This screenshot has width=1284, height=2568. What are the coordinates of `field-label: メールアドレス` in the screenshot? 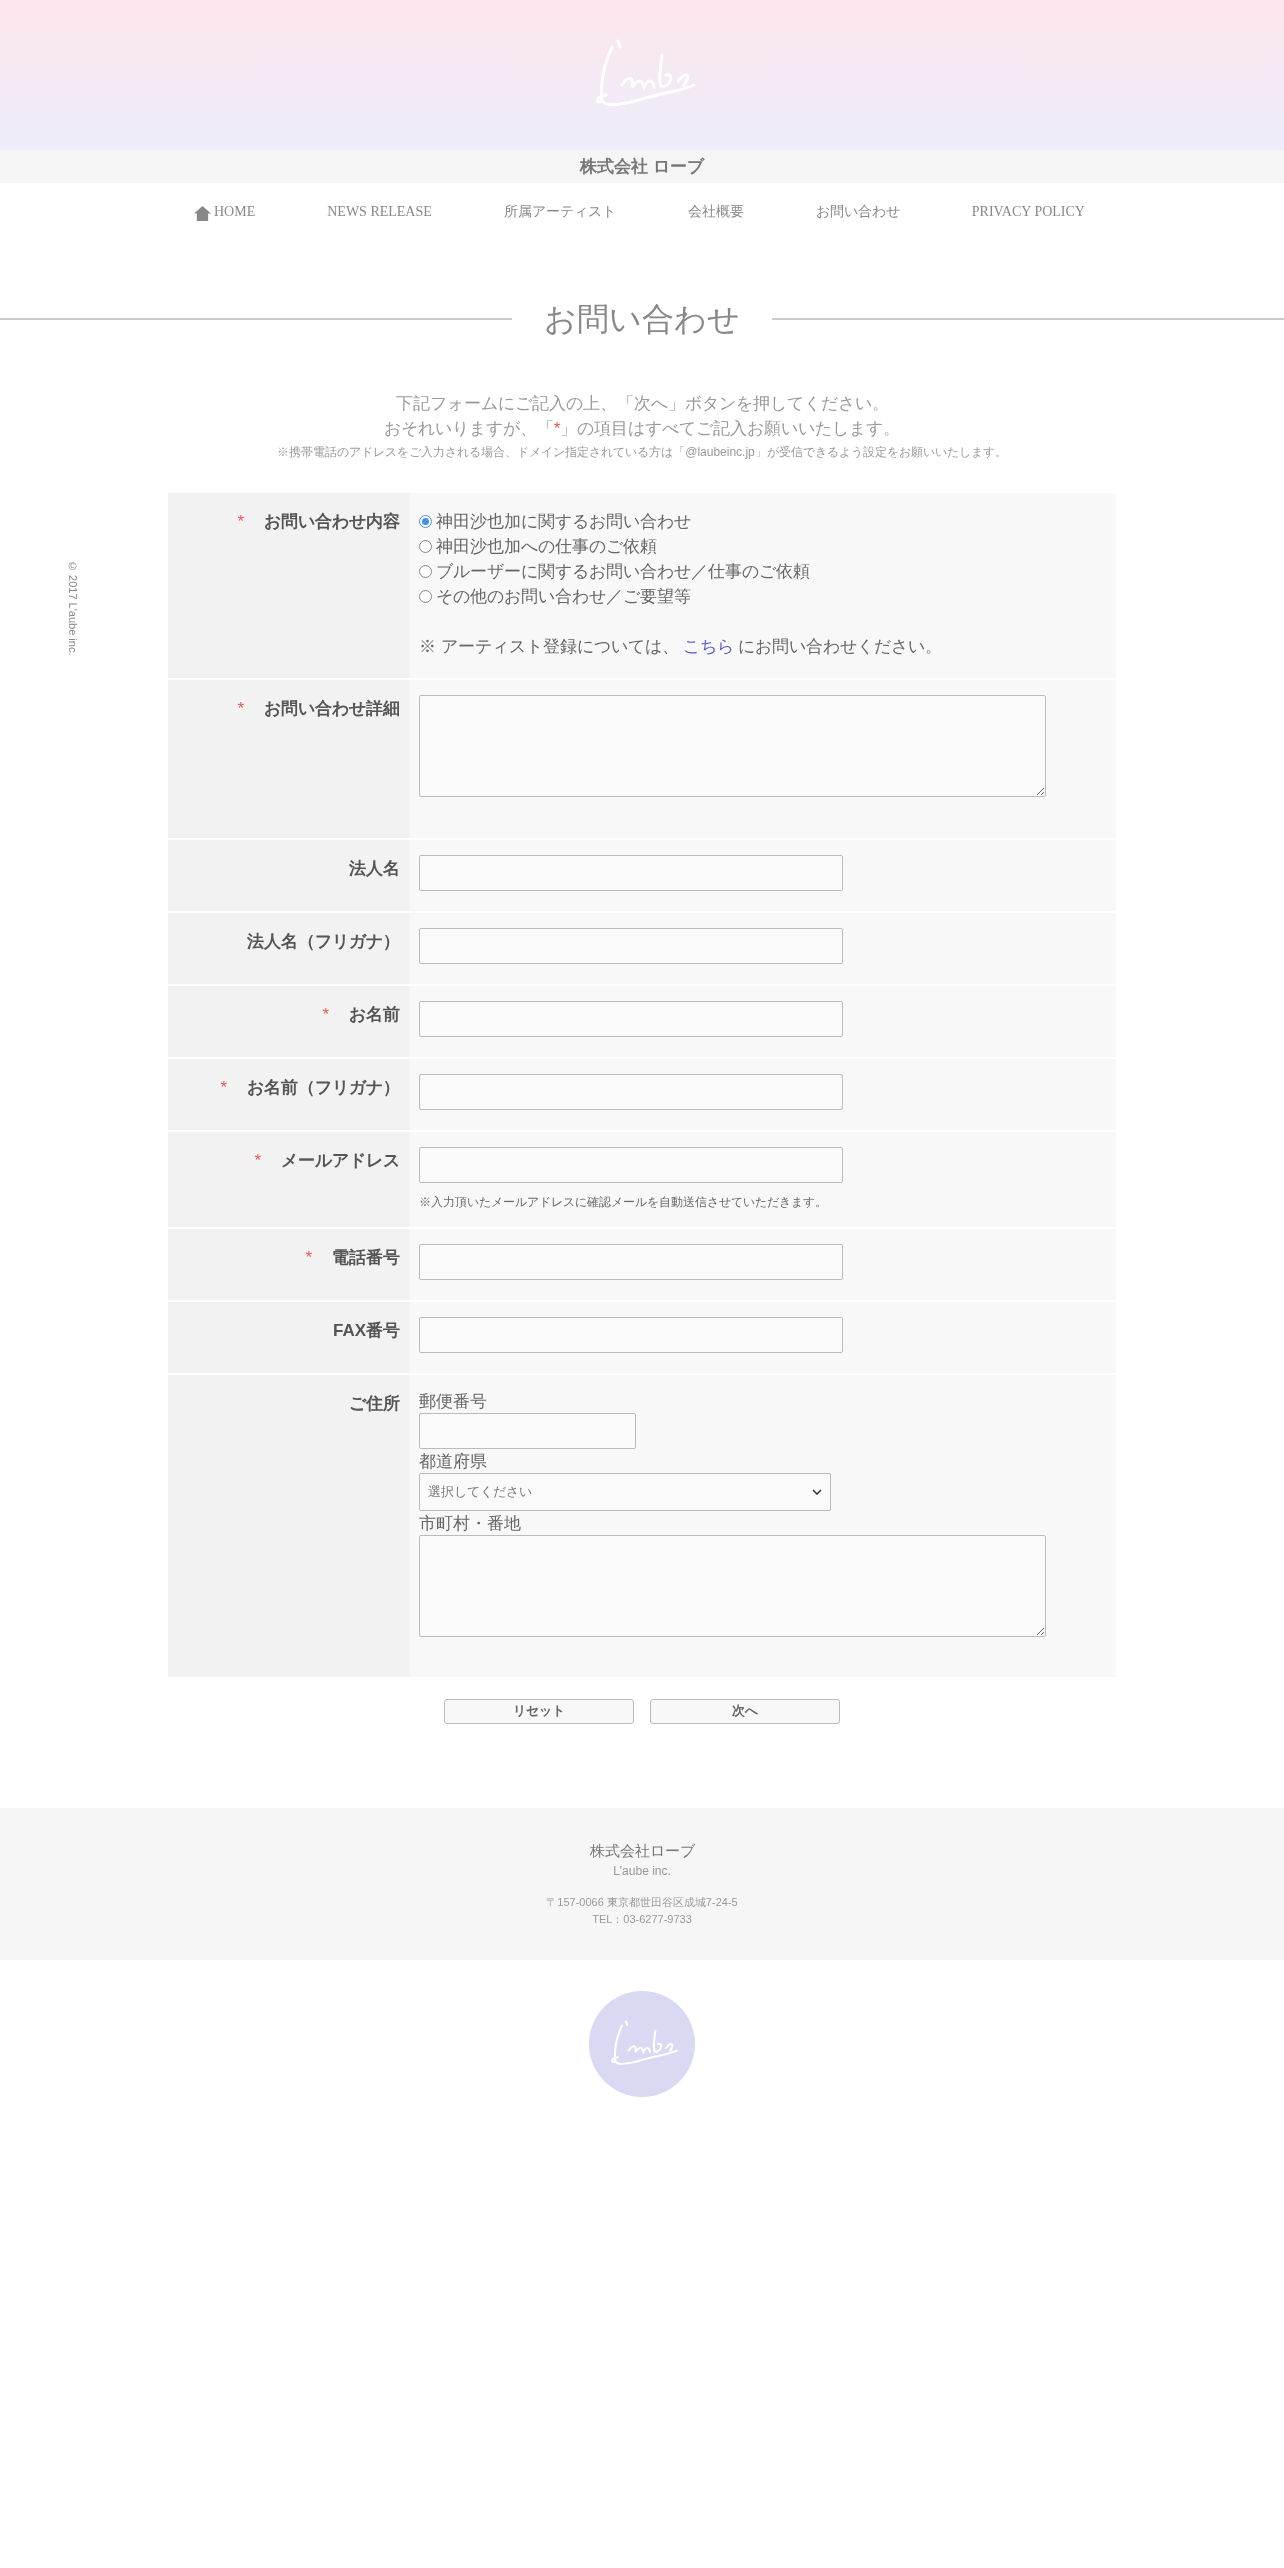 It's located at (340, 1160).